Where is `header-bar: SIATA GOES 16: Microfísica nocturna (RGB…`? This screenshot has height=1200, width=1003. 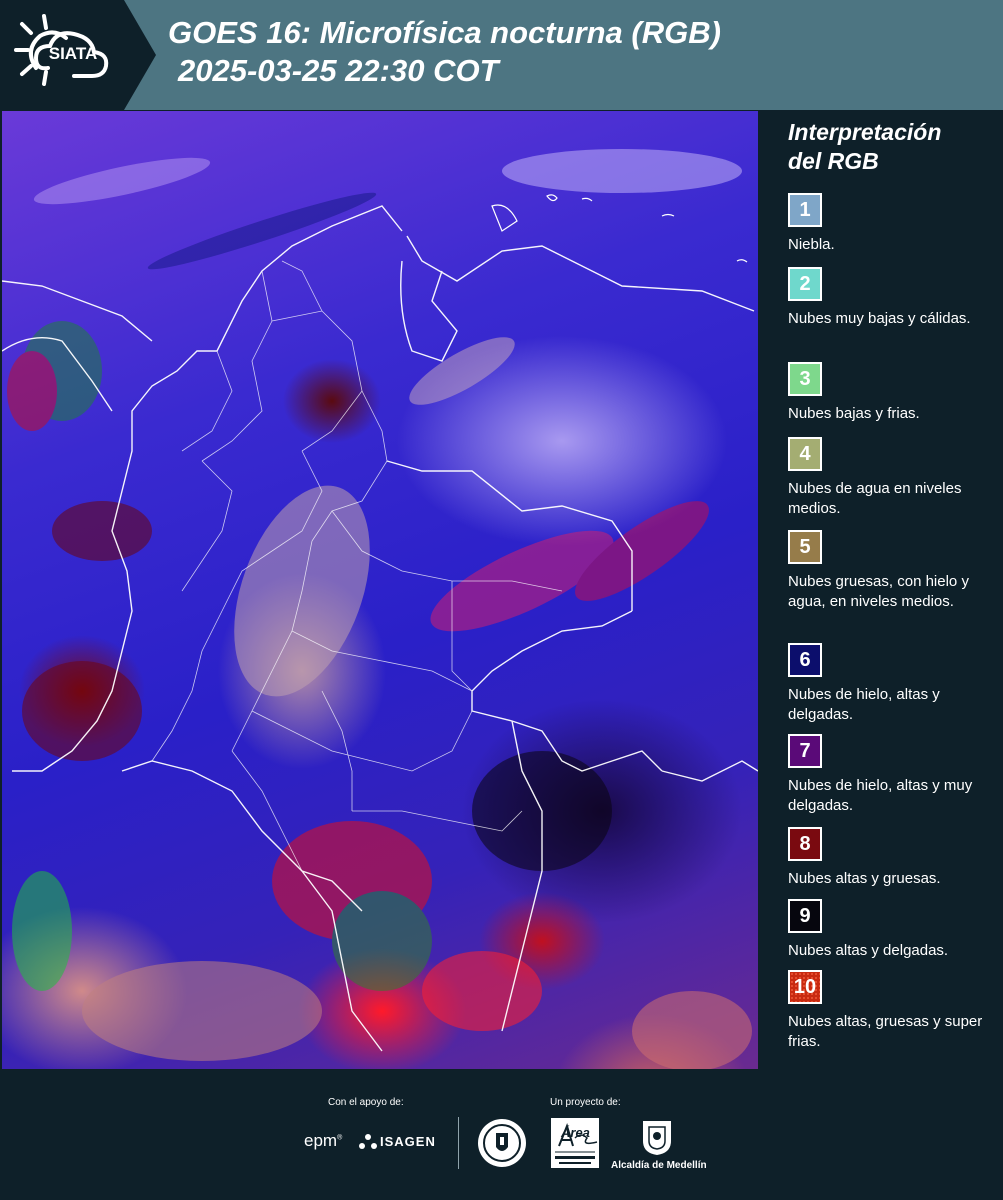 header-bar: SIATA GOES 16: Microfísica nocturna (RGB… is located at coordinates (501, 55).